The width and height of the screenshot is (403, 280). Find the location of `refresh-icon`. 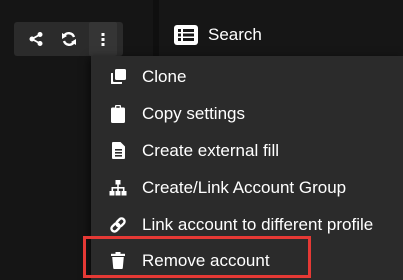

refresh-icon is located at coordinates (69, 39).